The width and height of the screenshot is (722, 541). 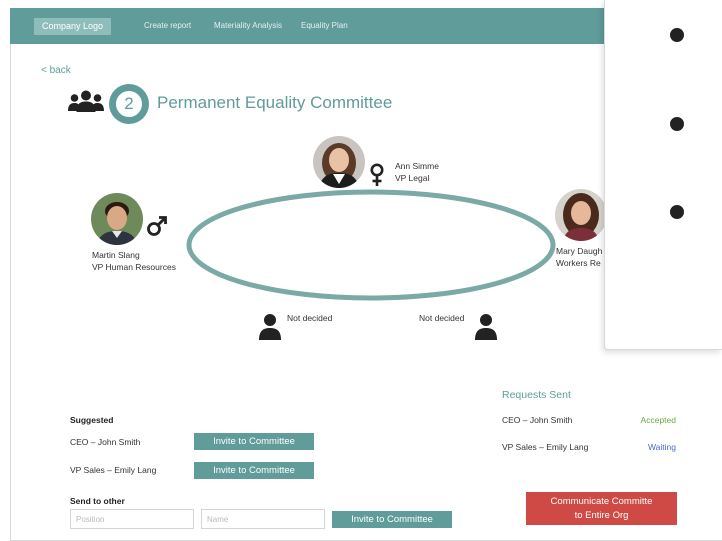 I want to click on member-role: VP Legal, so click(x=412, y=178).